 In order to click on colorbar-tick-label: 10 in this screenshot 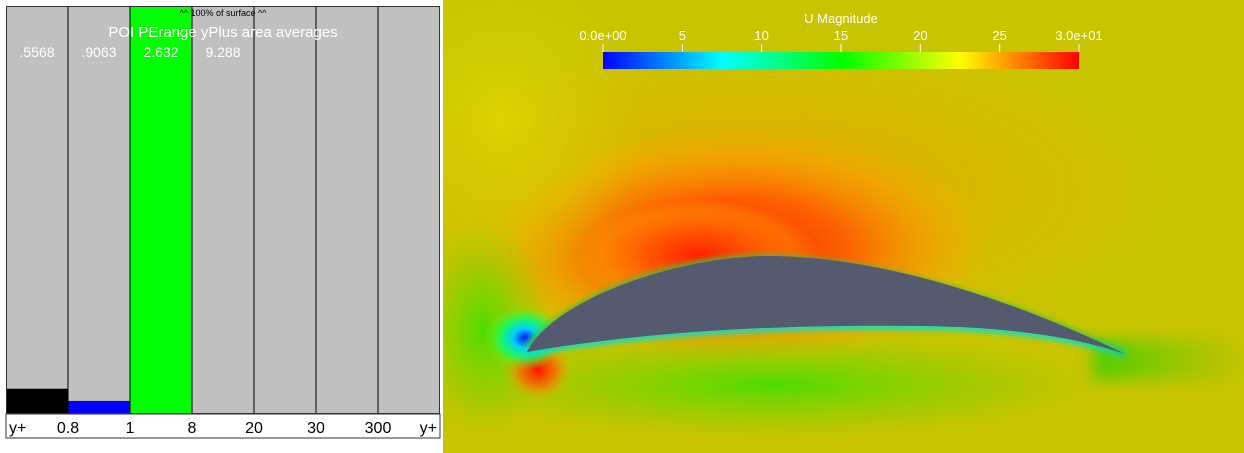, I will do `click(761, 35)`.